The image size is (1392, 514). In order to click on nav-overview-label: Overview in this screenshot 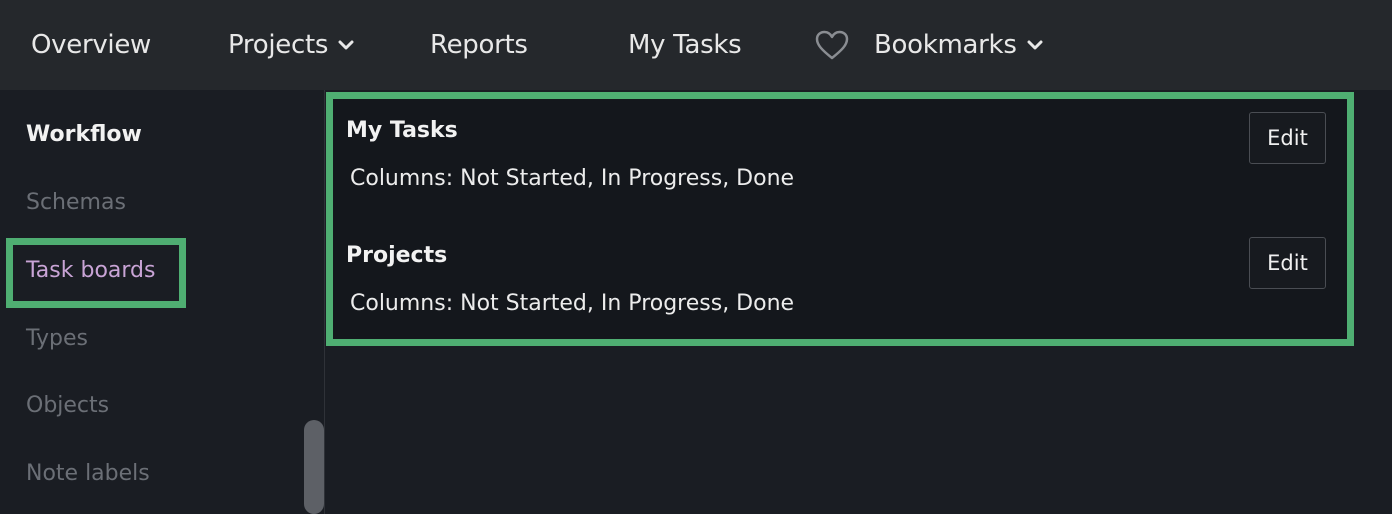, I will do `click(91, 45)`.